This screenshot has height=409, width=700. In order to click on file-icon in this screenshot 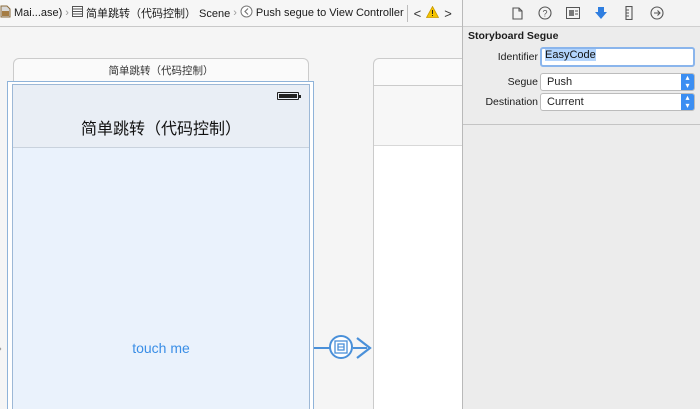, I will do `click(517, 13)`.